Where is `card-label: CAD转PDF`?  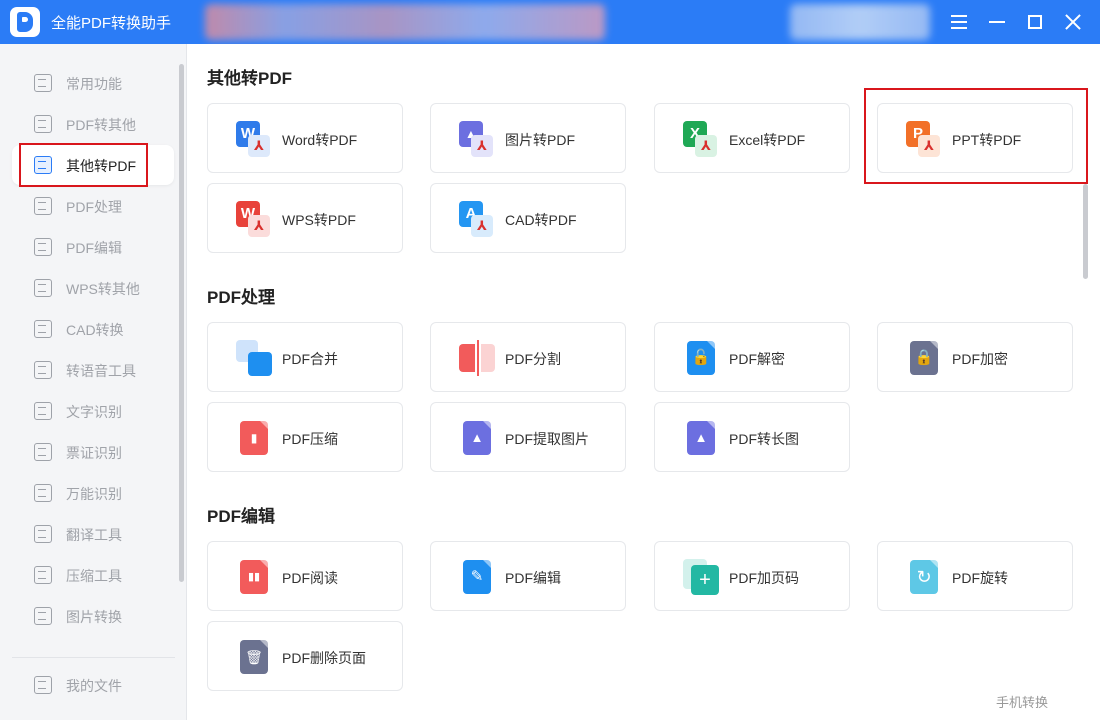
card-label: CAD转PDF is located at coordinates (541, 220).